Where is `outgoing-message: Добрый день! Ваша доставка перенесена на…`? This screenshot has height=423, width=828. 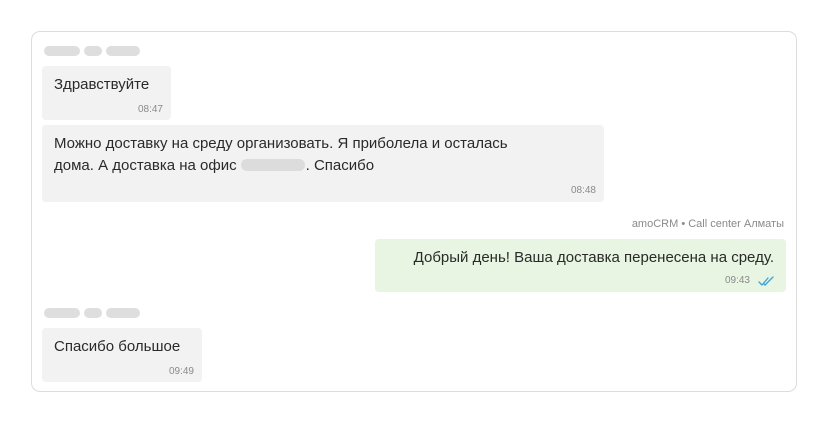 outgoing-message: Добрый день! Ваша доставка перенесена на… is located at coordinates (580, 265).